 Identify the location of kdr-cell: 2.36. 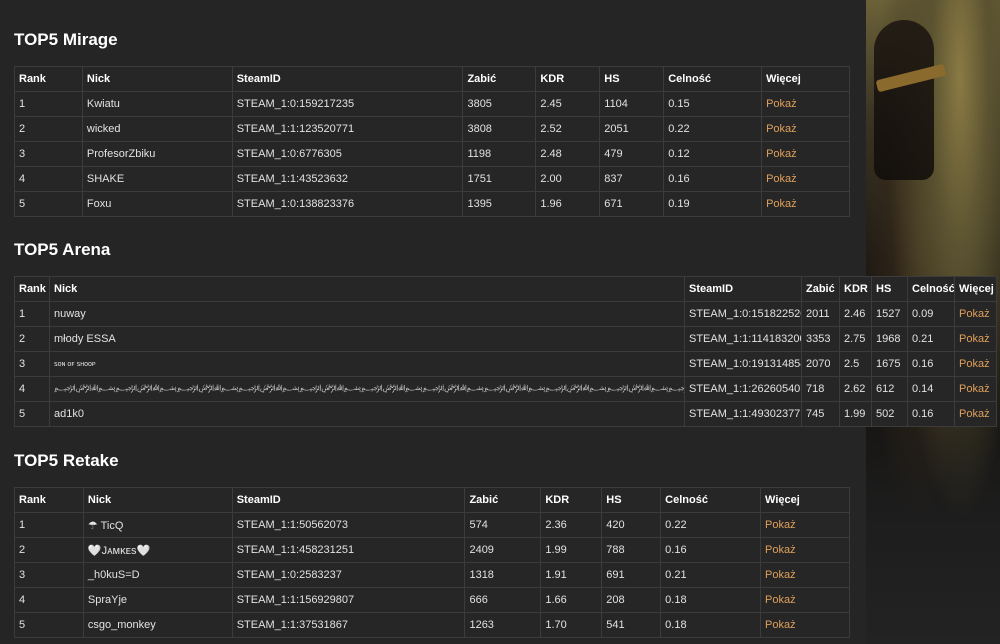
(571, 525).